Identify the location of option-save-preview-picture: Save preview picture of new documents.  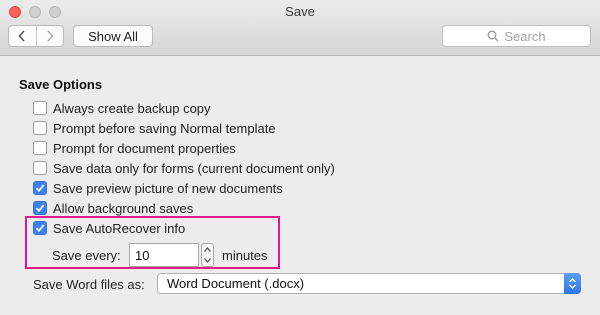
(158, 188).